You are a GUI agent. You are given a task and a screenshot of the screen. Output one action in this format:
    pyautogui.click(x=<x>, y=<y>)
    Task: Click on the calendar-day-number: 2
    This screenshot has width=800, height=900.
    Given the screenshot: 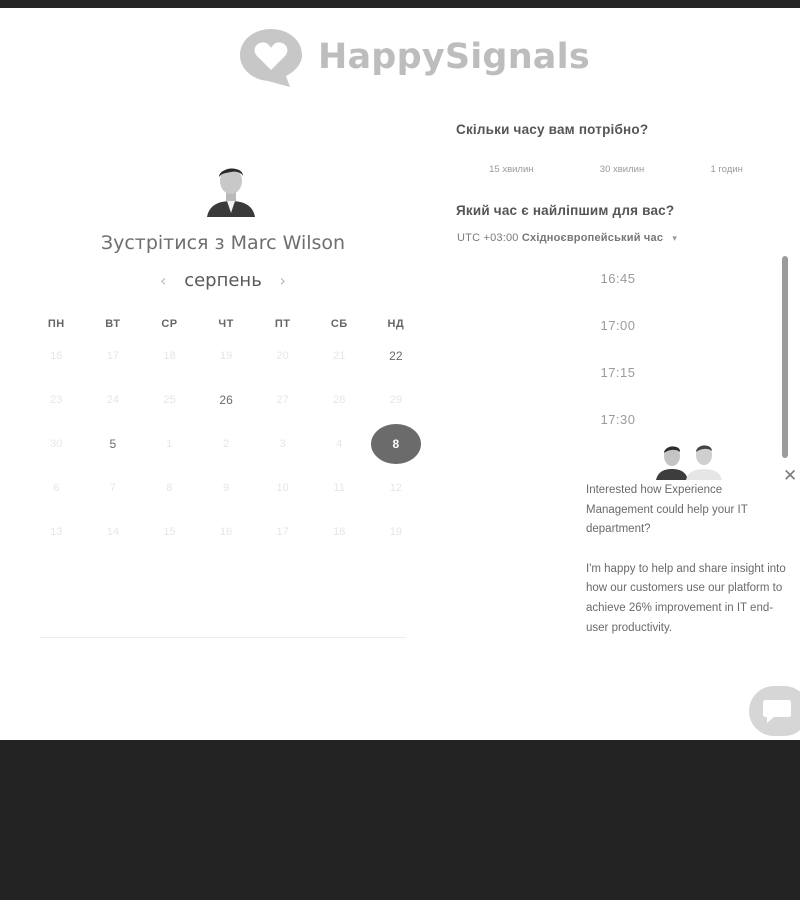 What is the action you would take?
    pyautogui.click(x=226, y=444)
    